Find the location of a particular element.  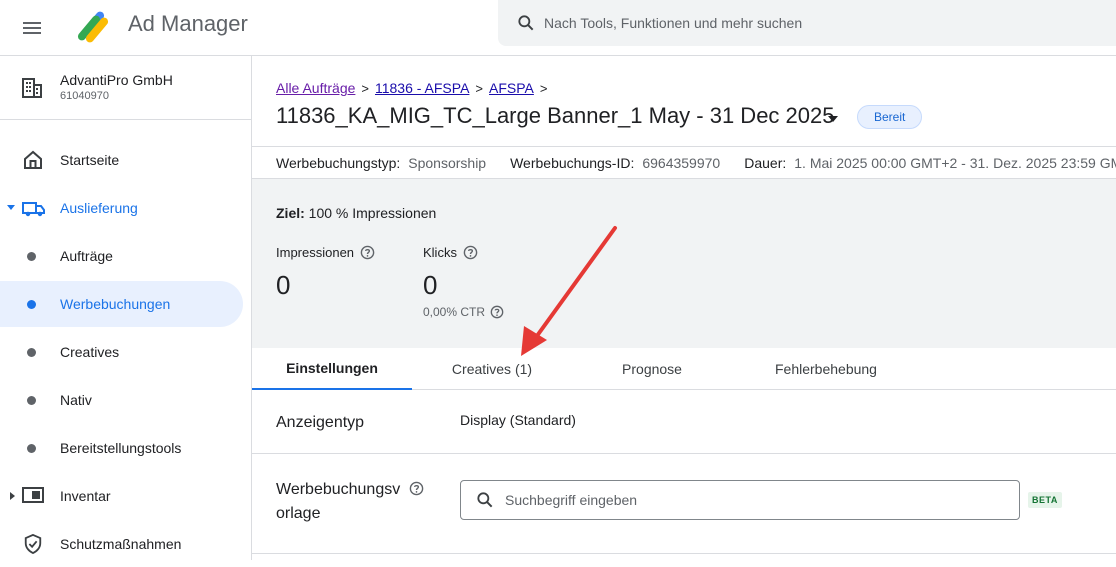

meta-type-value: Sponsorship is located at coordinates (447, 162).